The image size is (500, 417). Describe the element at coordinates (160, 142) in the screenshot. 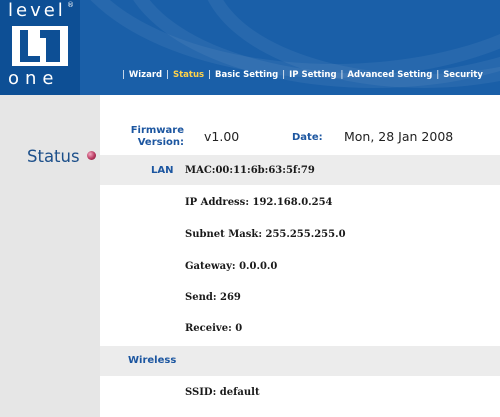

I see `firmware-label-line2: Version:` at that location.